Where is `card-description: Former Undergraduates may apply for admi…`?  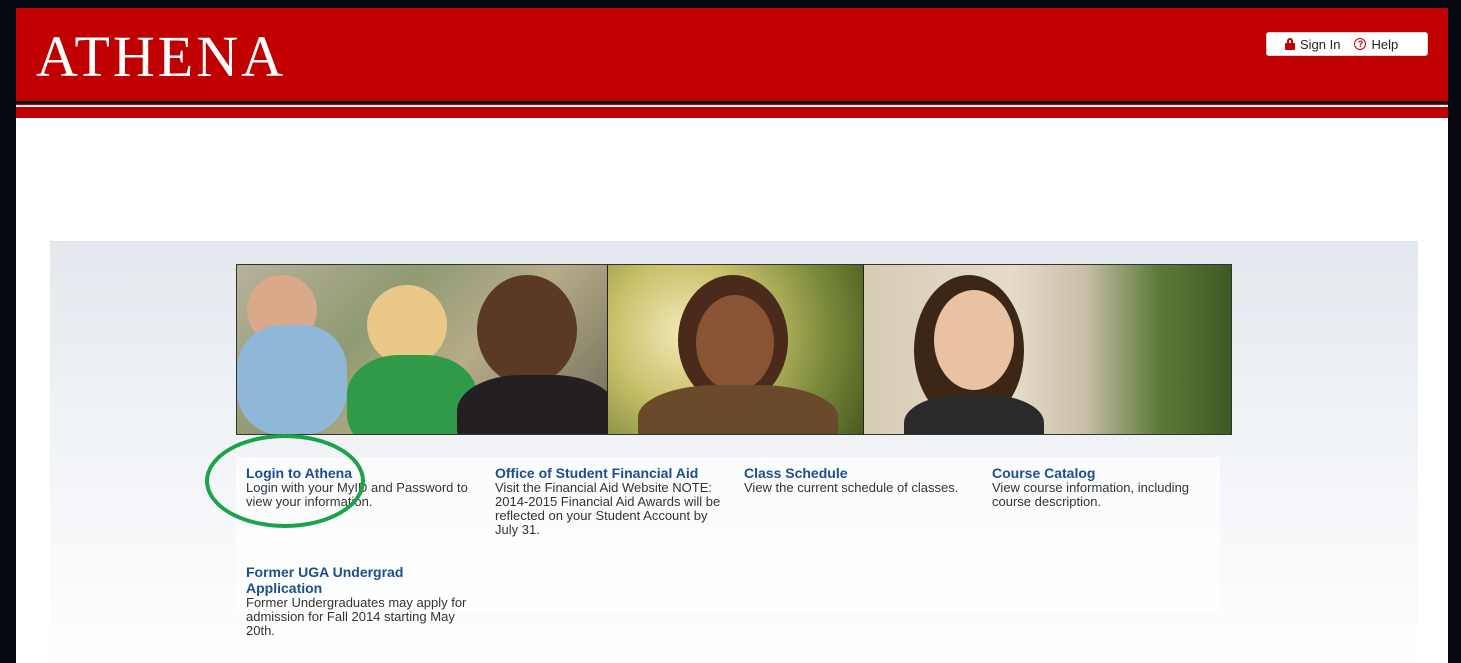 card-description: Former Undergraduates may apply for admi… is located at coordinates (356, 616).